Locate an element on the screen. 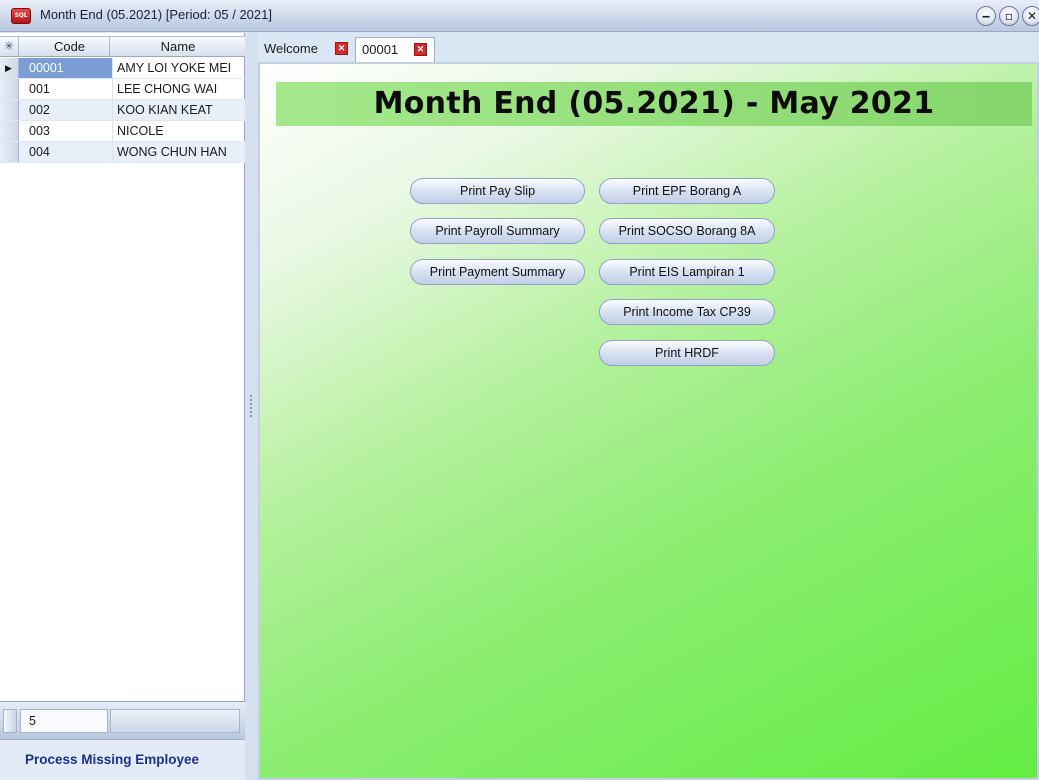  print-income-tax-cp39-button: Print Income Tax CP39 is located at coordinates (687, 312).